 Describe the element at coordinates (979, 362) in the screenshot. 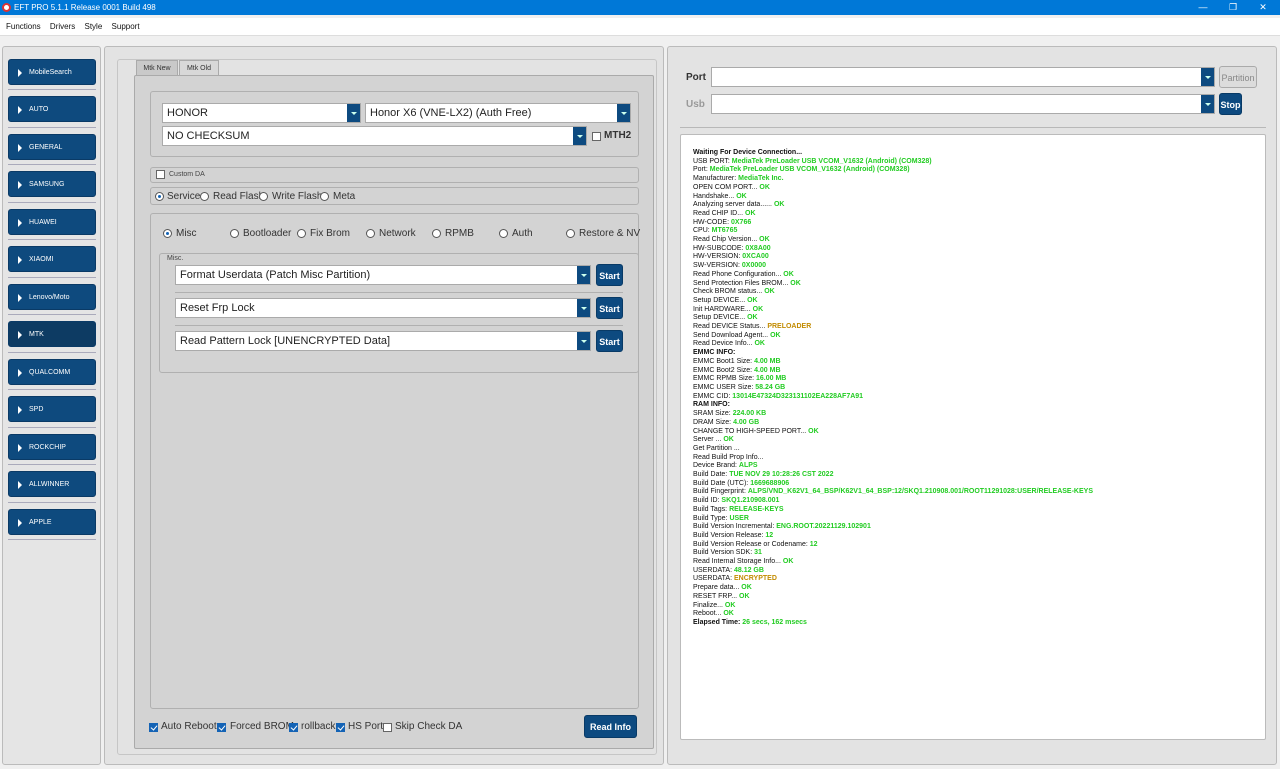

I see `log-line: EMMC Boot1 Size: 4.00 MB` at that location.